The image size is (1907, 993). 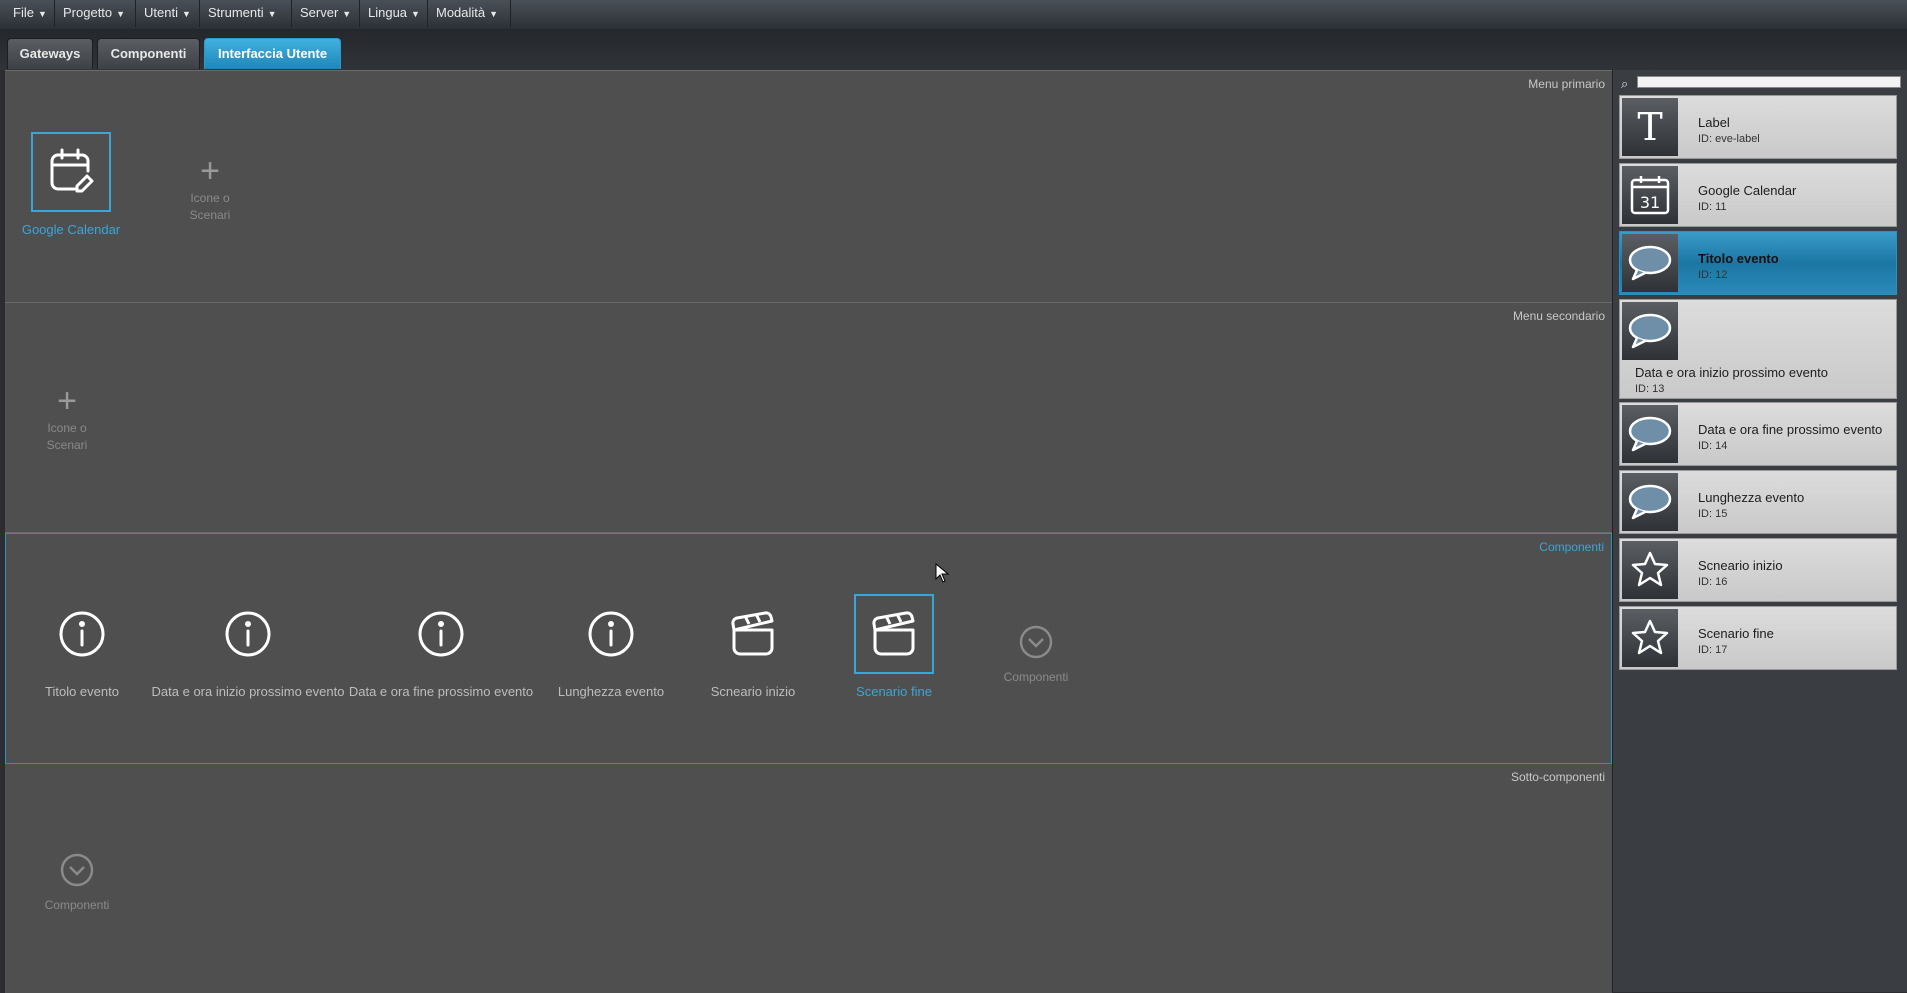 I want to click on widget-card-label: T Label ID: eve-label, so click(x=1758, y=127).